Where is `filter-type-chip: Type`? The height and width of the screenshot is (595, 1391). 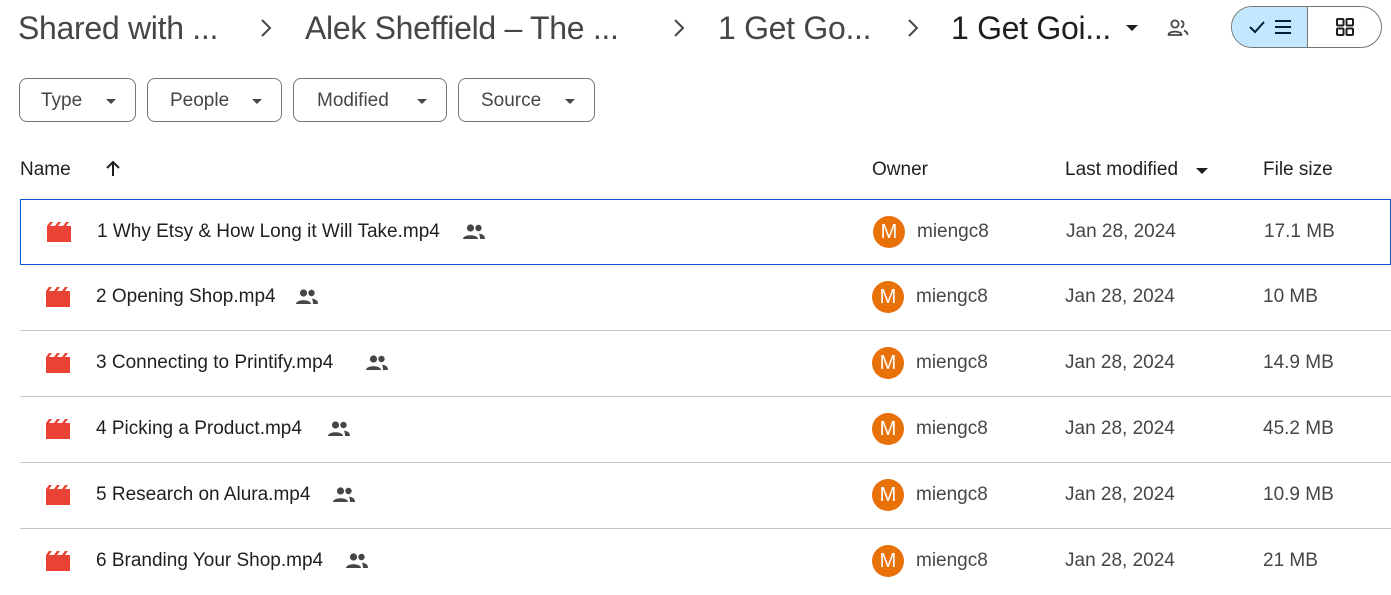
filter-type-chip: Type is located at coordinates (77, 100).